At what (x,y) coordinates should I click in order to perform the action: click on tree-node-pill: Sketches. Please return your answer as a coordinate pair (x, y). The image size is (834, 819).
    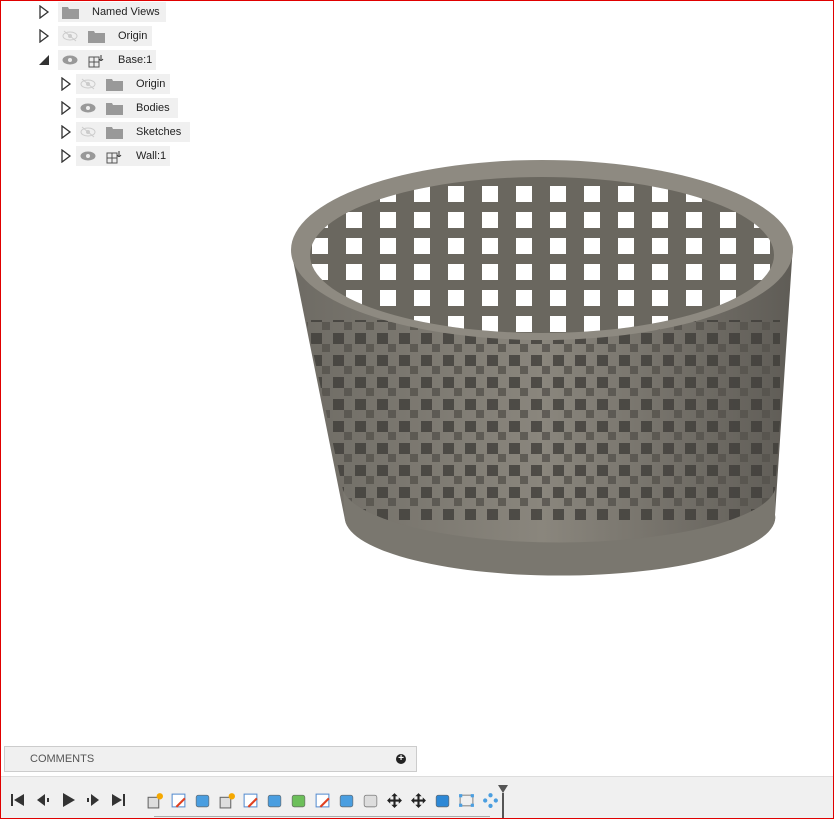
    Looking at the image, I should click on (133, 132).